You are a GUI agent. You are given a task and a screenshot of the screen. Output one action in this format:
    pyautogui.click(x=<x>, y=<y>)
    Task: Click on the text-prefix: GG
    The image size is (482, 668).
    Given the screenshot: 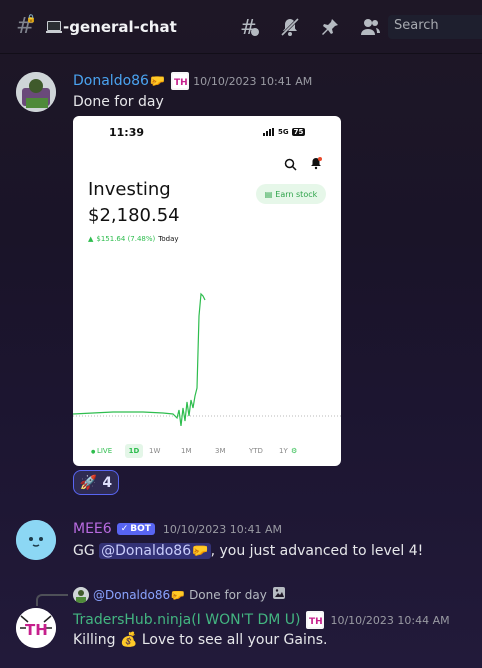 What is the action you would take?
    pyautogui.click(x=86, y=551)
    